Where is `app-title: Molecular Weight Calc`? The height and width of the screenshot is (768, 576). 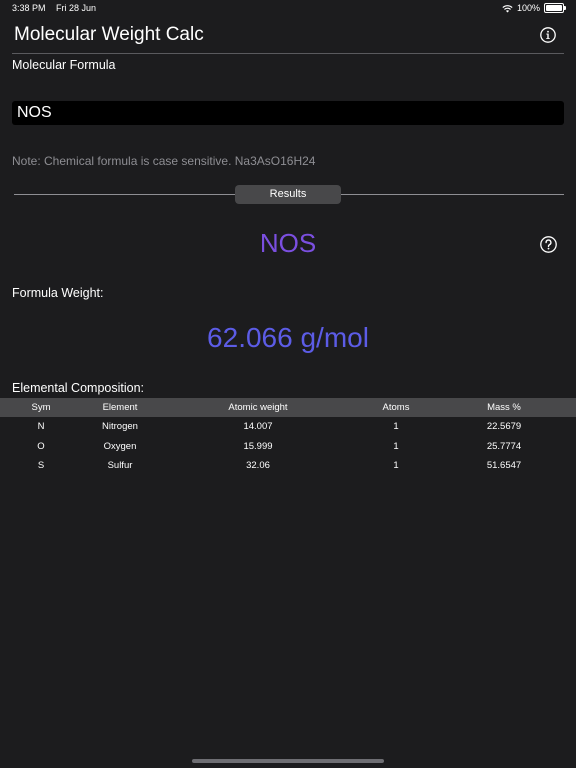 app-title: Molecular Weight Calc is located at coordinates (109, 34).